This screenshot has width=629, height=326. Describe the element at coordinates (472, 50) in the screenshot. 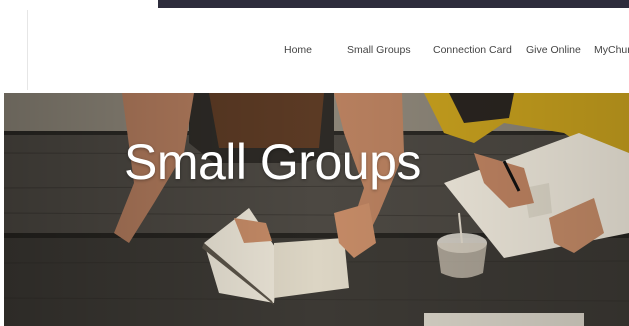

I see `nav-item-connection-card: Connection Card` at that location.